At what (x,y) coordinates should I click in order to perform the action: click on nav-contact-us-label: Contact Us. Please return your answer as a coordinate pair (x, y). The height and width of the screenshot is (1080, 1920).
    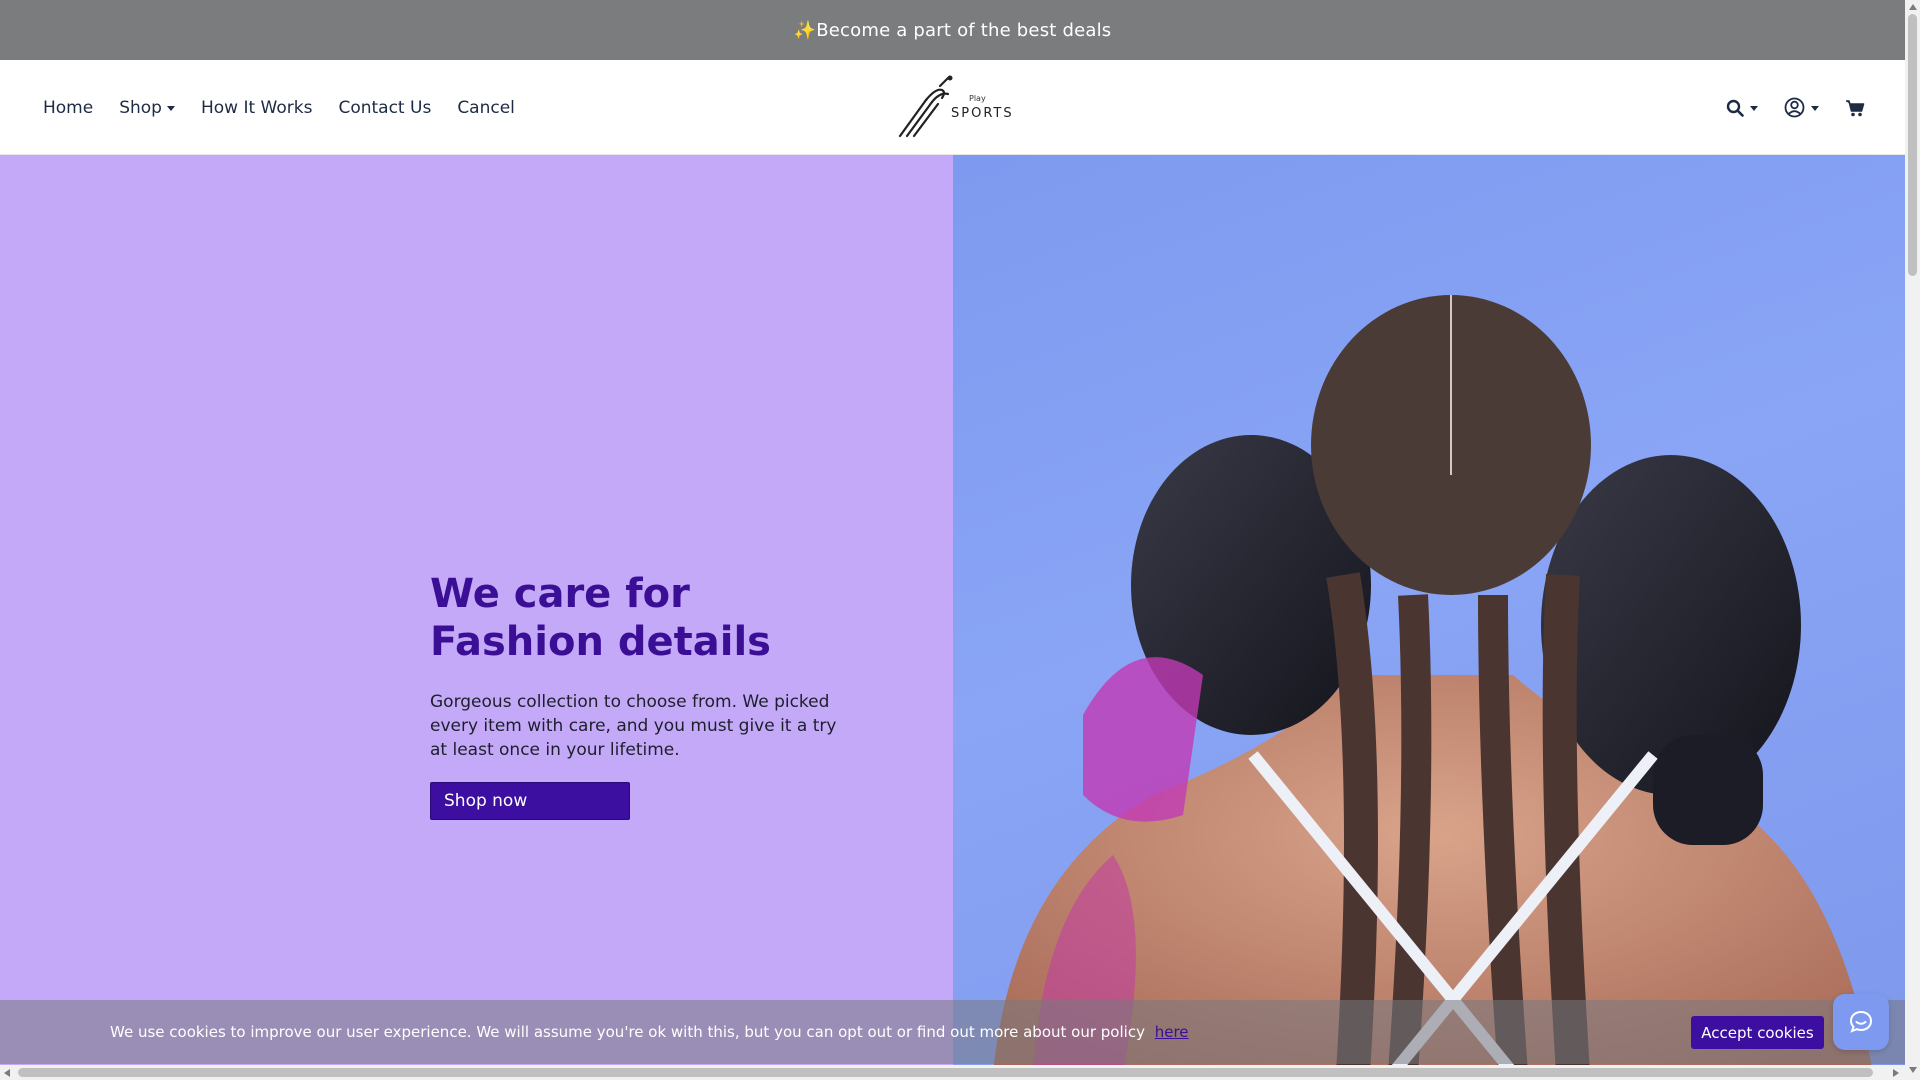
    Looking at the image, I should click on (385, 107).